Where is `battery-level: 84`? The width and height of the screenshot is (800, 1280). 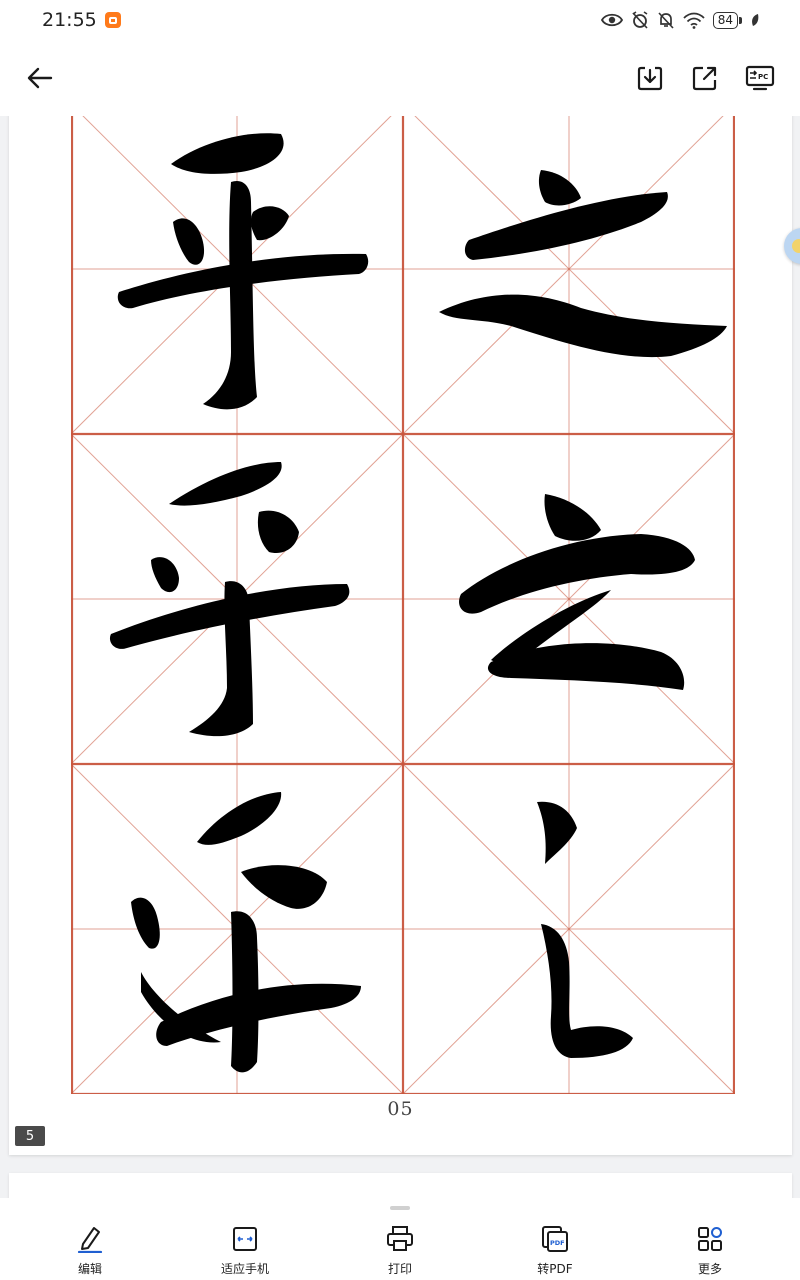
battery-level: 84 is located at coordinates (725, 20).